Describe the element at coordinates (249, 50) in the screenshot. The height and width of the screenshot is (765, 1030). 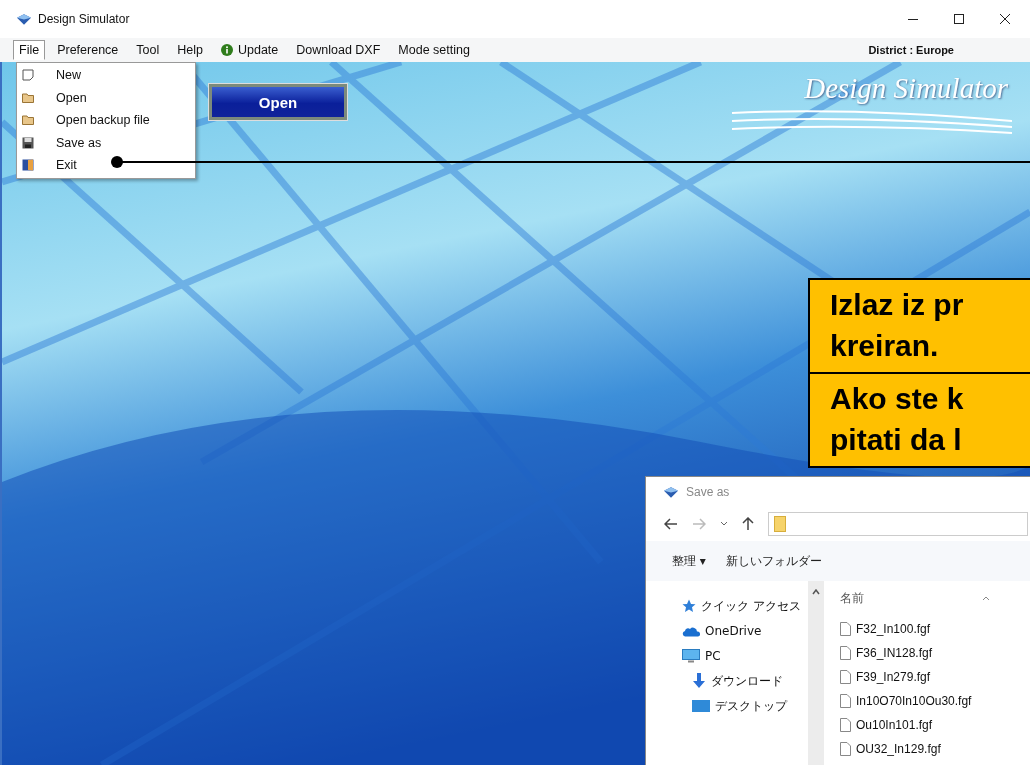
I see `menu-item: Update` at that location.